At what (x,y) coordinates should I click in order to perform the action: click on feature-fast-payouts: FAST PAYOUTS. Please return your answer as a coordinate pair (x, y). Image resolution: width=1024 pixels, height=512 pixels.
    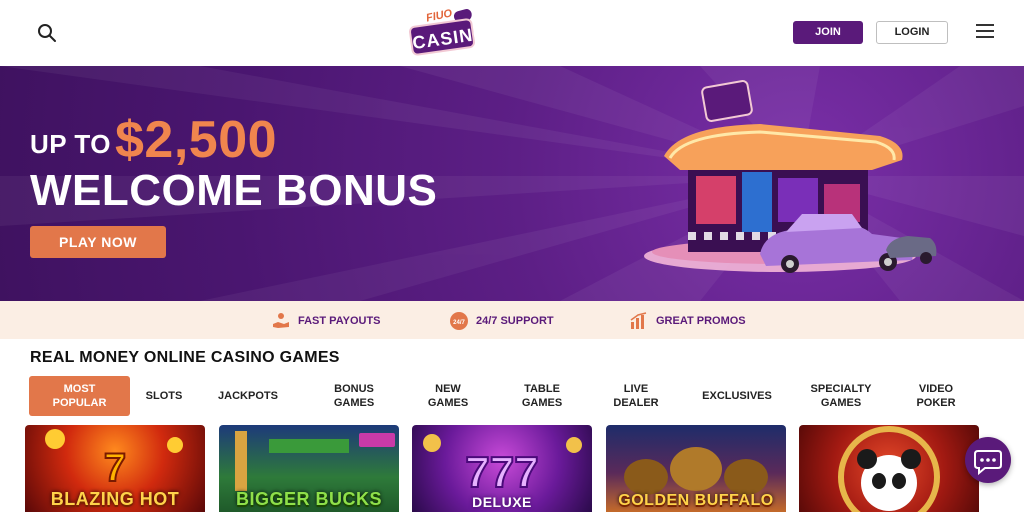
    Looking at the image, I should click on (326, 321).